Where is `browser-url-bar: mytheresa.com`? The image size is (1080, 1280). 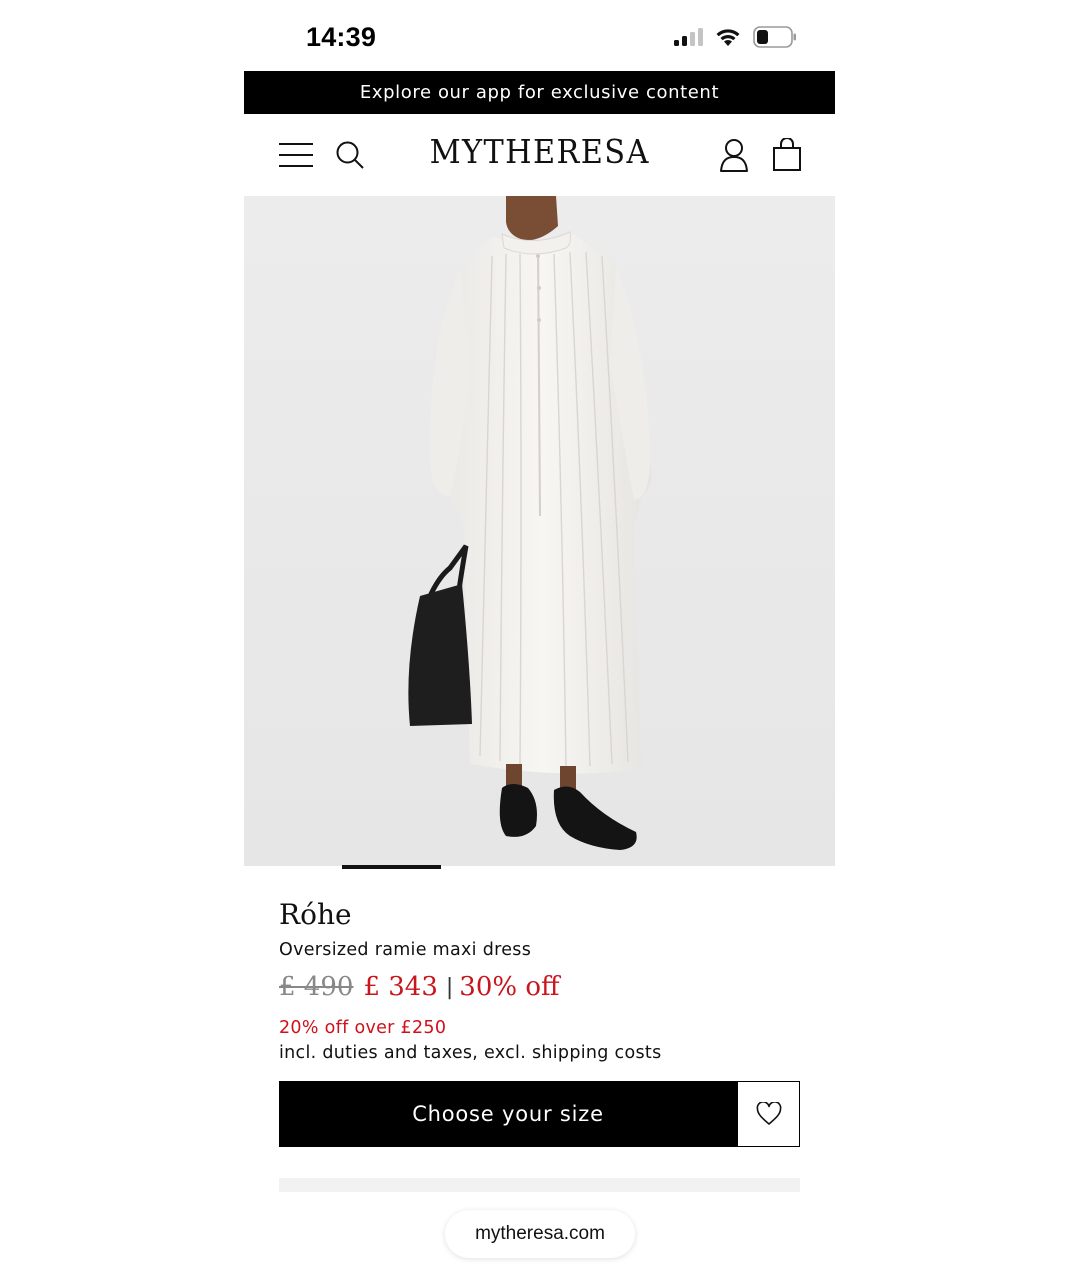 browser-url-bar: mytheresa.com is located at coordinates (540, 1234).